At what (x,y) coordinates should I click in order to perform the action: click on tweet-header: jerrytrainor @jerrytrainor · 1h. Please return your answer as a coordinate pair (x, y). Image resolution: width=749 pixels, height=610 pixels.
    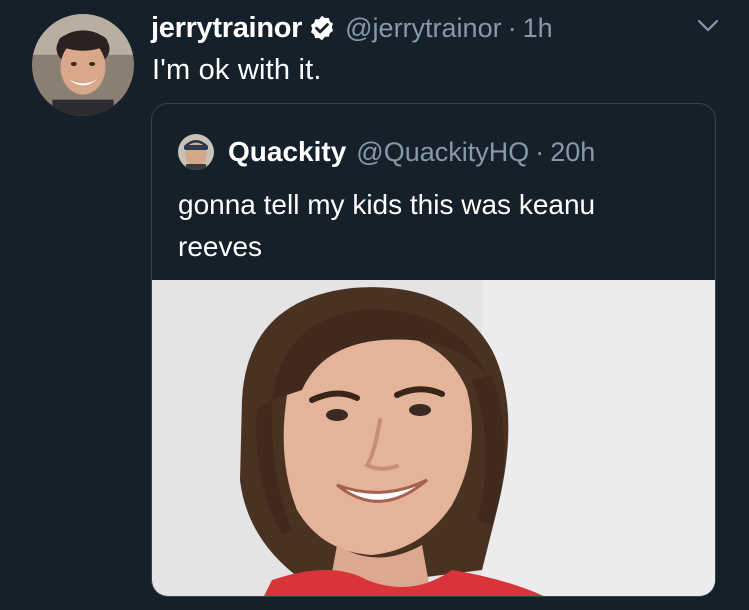
    Looking at the image, I should click on (352, 28).